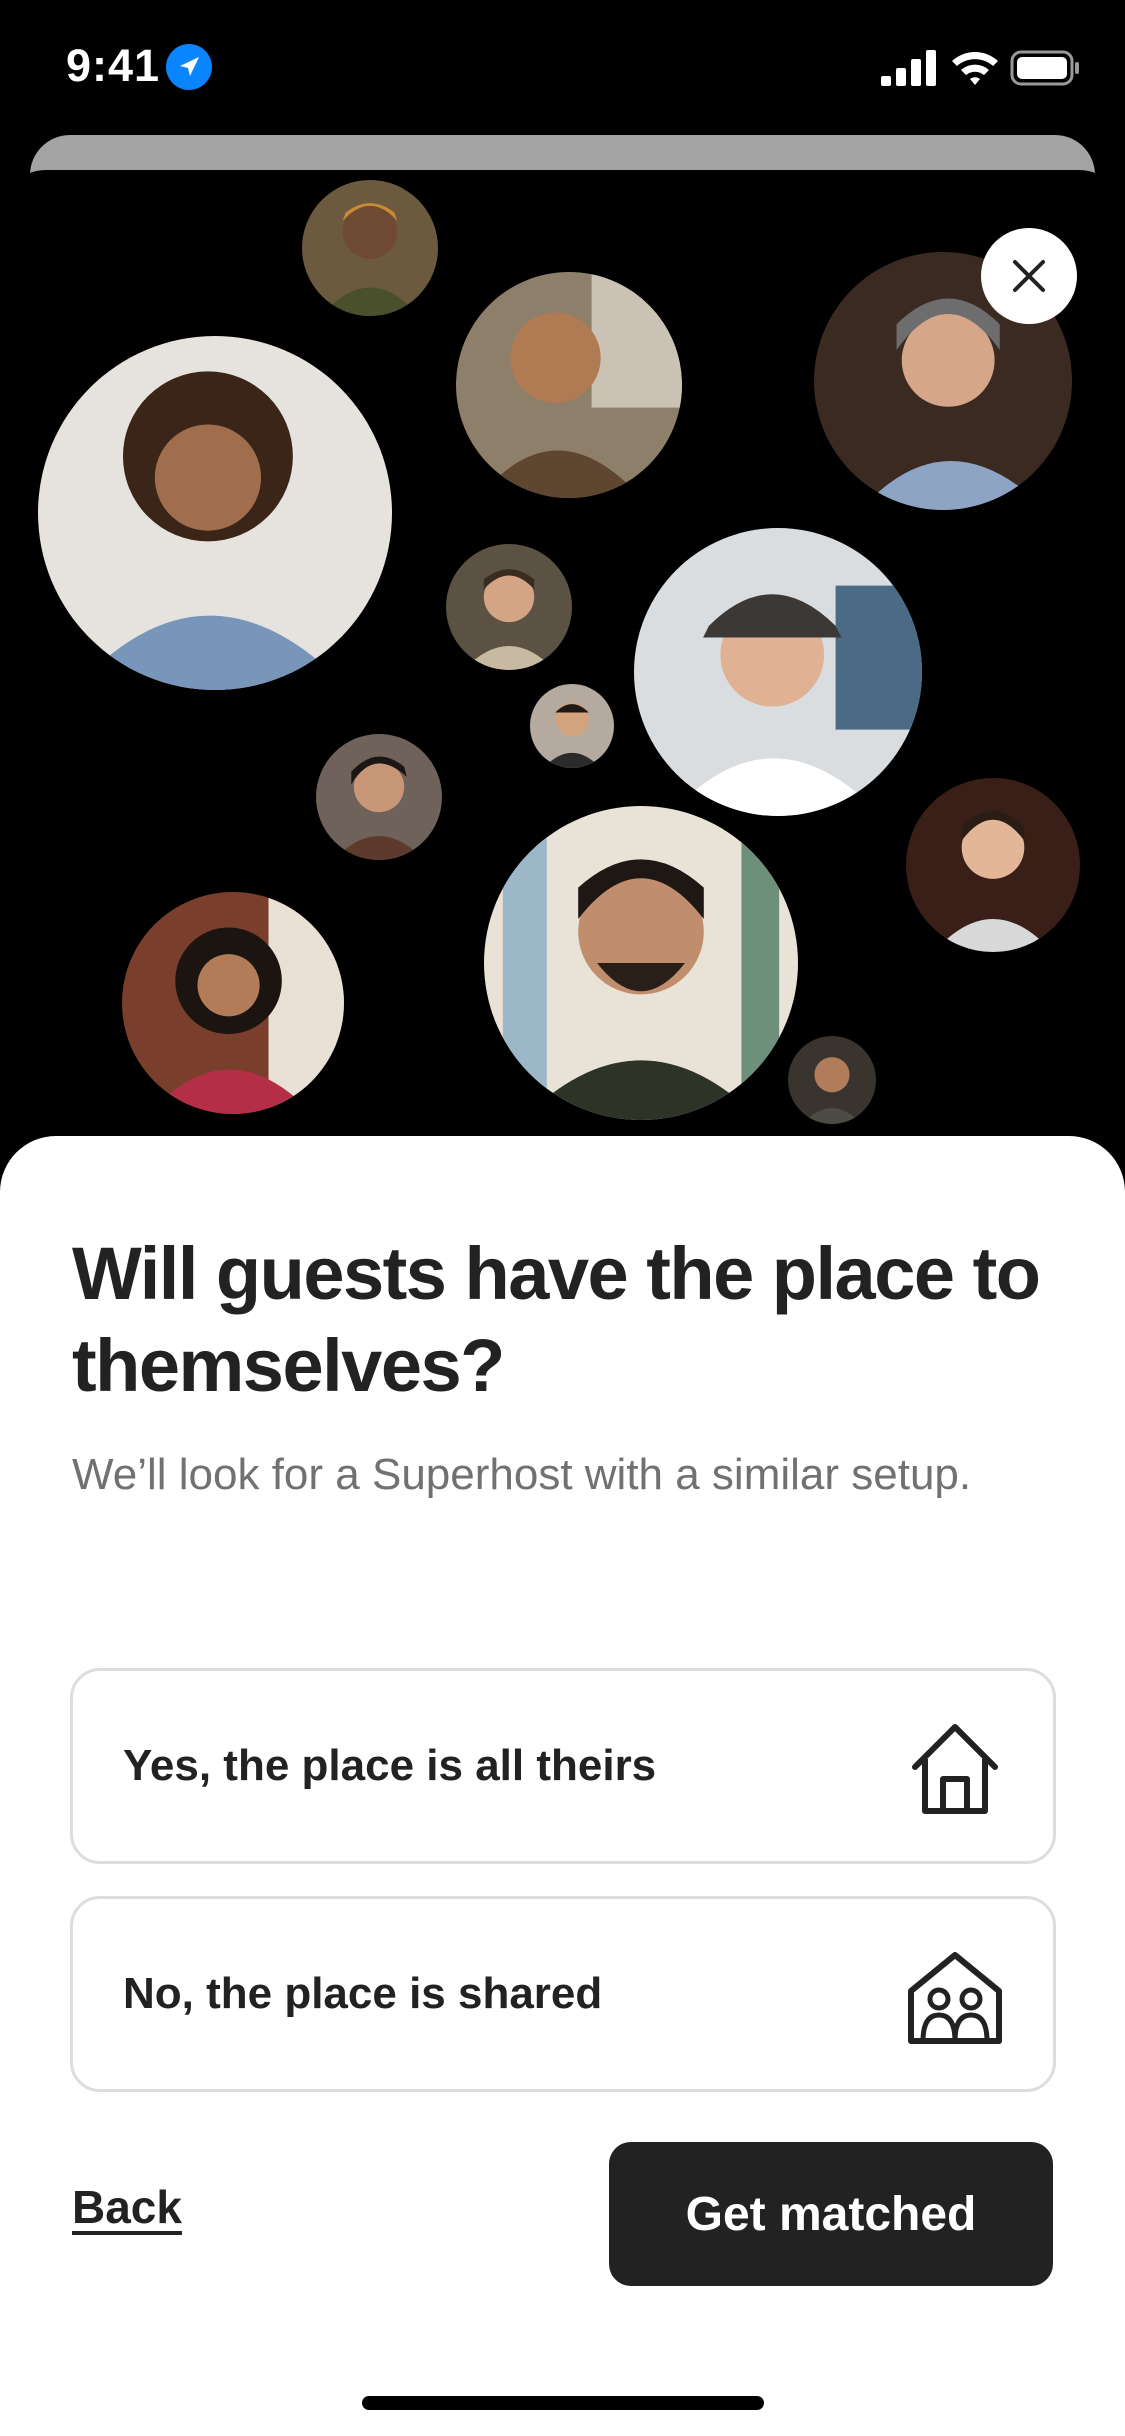  I want to click on status-time: 9:41, so click(113, 65).